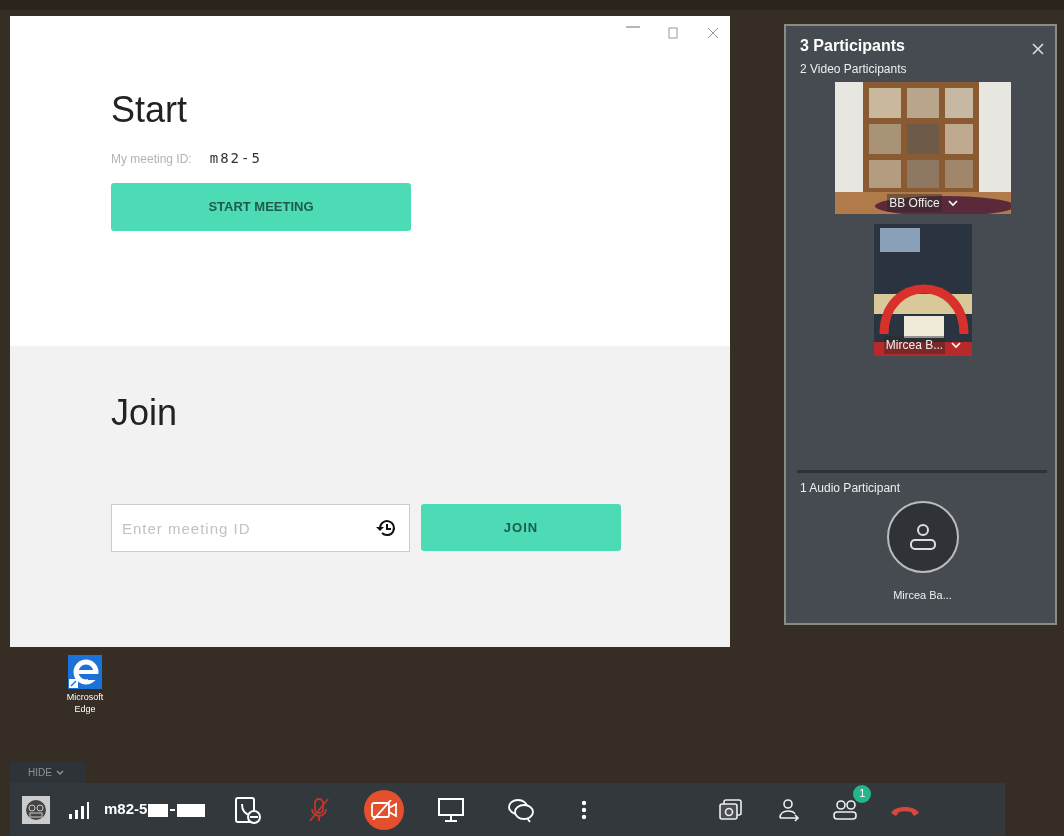  I want to click on camera-icon, so click(731, 809).